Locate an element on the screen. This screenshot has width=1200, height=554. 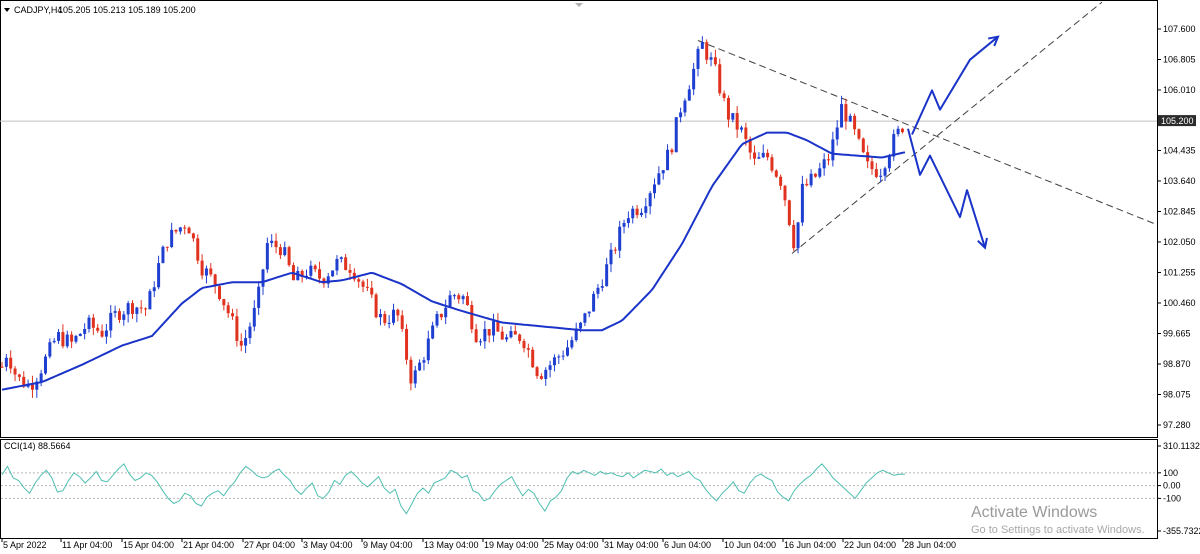
ohlc-values: 105.205 105.213 105.189 105.200 is located at coordinates (127, 10).